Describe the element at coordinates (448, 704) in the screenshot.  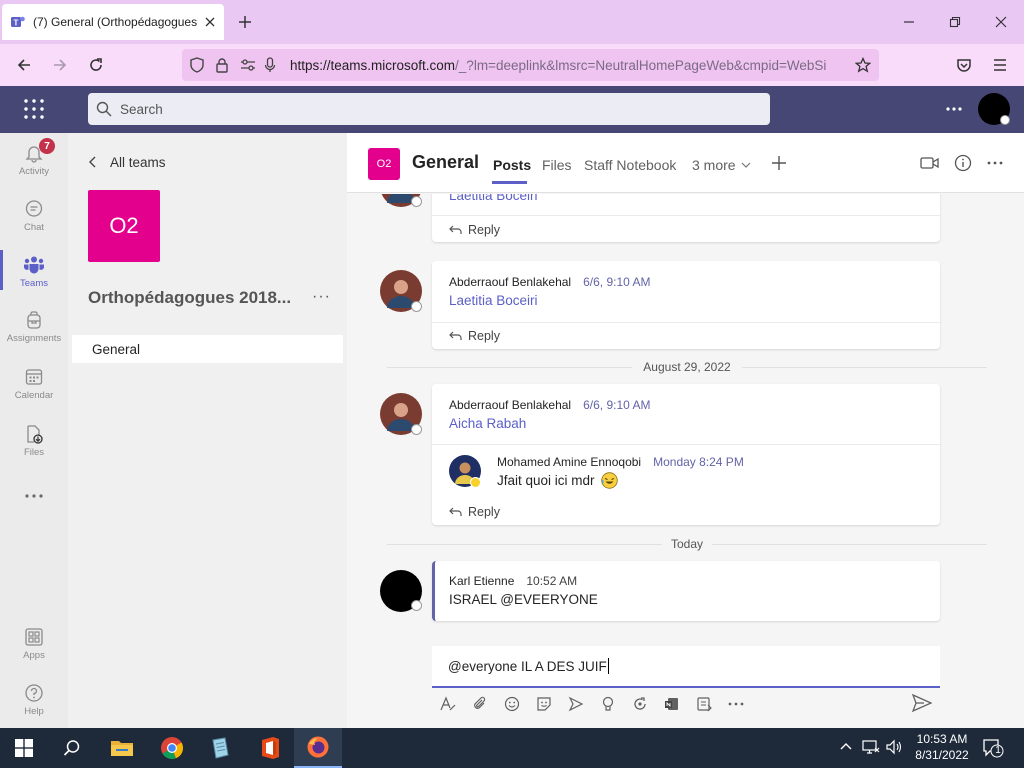
I see `format-icon` at that location.